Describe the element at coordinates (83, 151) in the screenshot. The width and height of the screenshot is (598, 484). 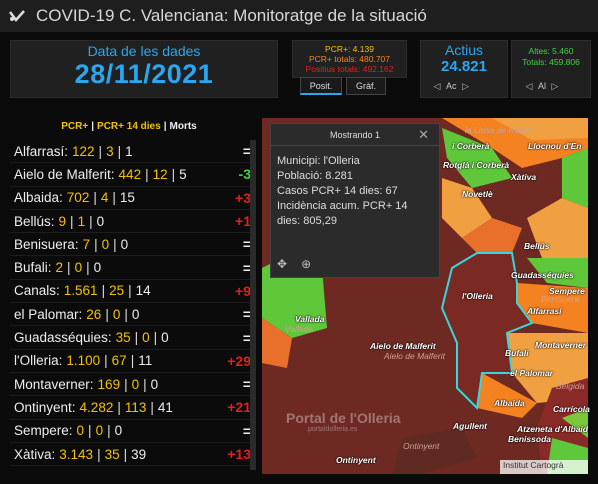
I see `pcr-count: 122` at that location.